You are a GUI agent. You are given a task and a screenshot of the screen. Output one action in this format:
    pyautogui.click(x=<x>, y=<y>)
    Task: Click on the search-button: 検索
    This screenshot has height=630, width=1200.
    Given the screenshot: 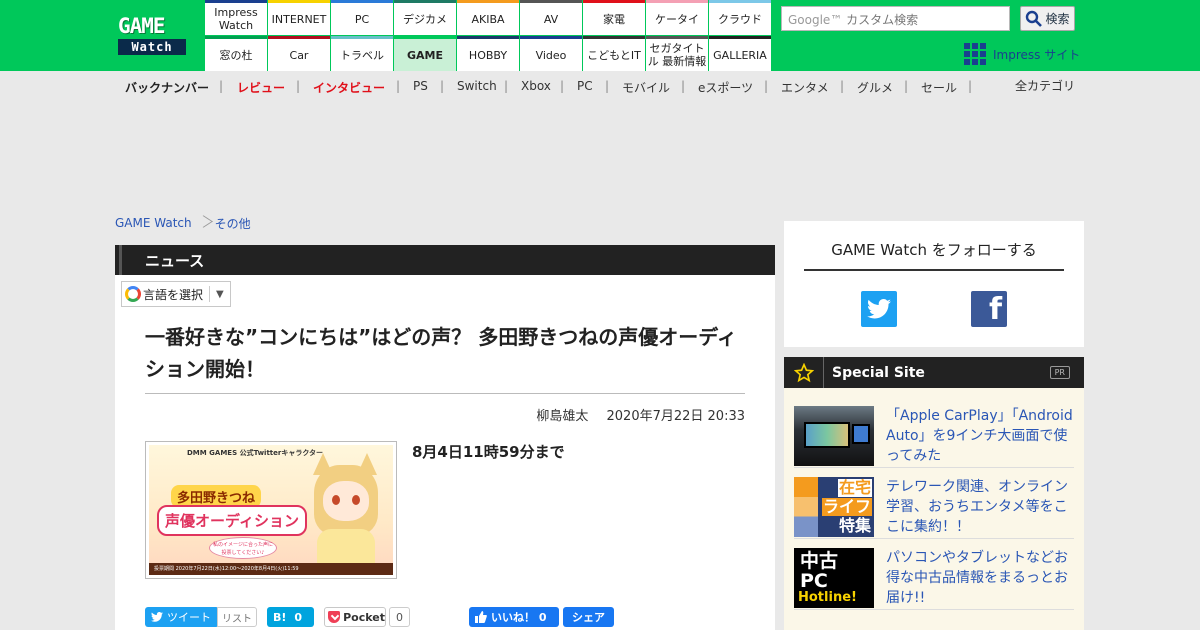 What is the action you would take?
    pyautogui.click(x=1047, y=18)
    